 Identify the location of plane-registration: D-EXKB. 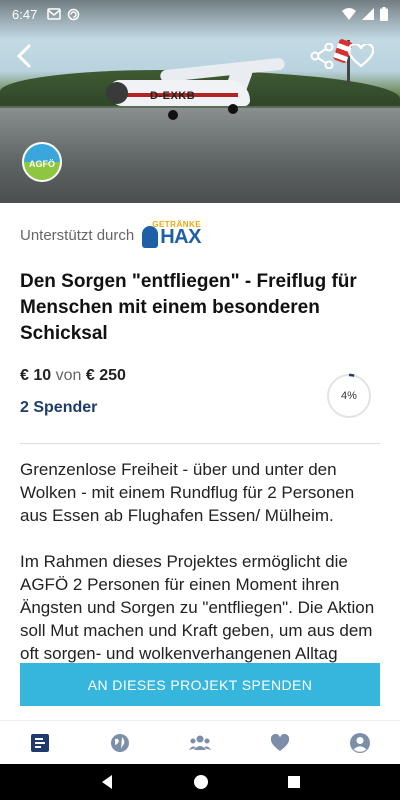
(173, 96).